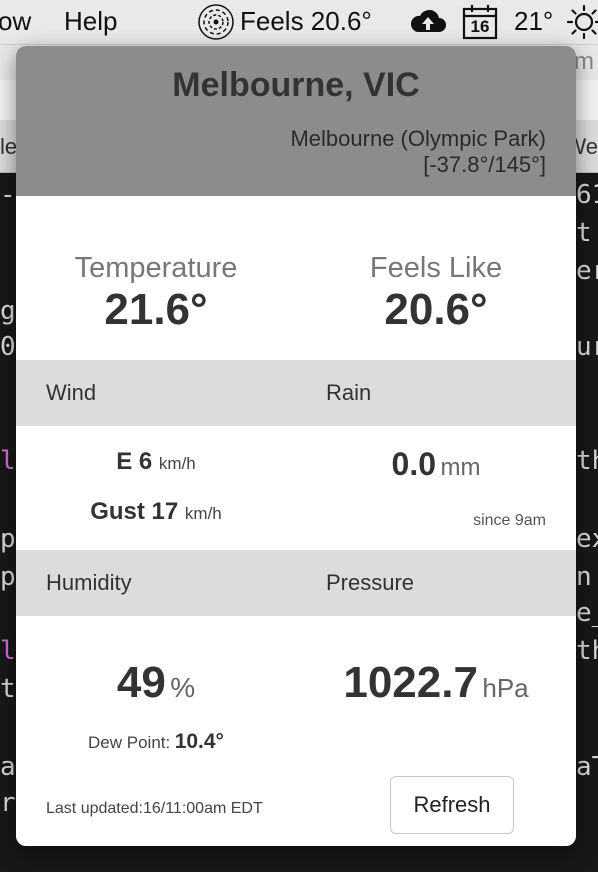 Image resolution: width=598 pixels, height=872 pixels. Describe the element at coordinates (452, 805) in the screenshot. I see `refresh-button: Refresh` at that location.